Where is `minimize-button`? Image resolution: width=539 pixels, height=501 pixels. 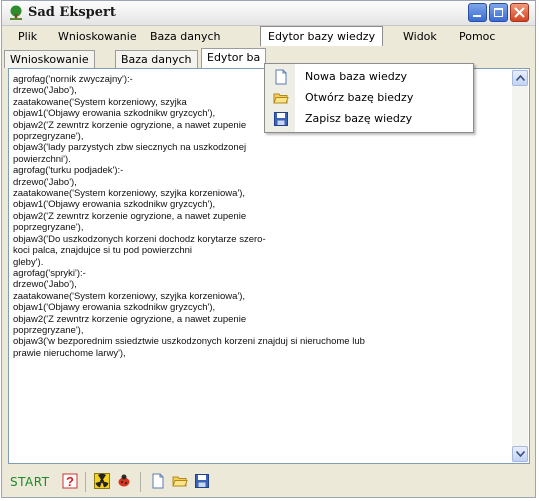
minimize-button is located at coordinates (477, 12).